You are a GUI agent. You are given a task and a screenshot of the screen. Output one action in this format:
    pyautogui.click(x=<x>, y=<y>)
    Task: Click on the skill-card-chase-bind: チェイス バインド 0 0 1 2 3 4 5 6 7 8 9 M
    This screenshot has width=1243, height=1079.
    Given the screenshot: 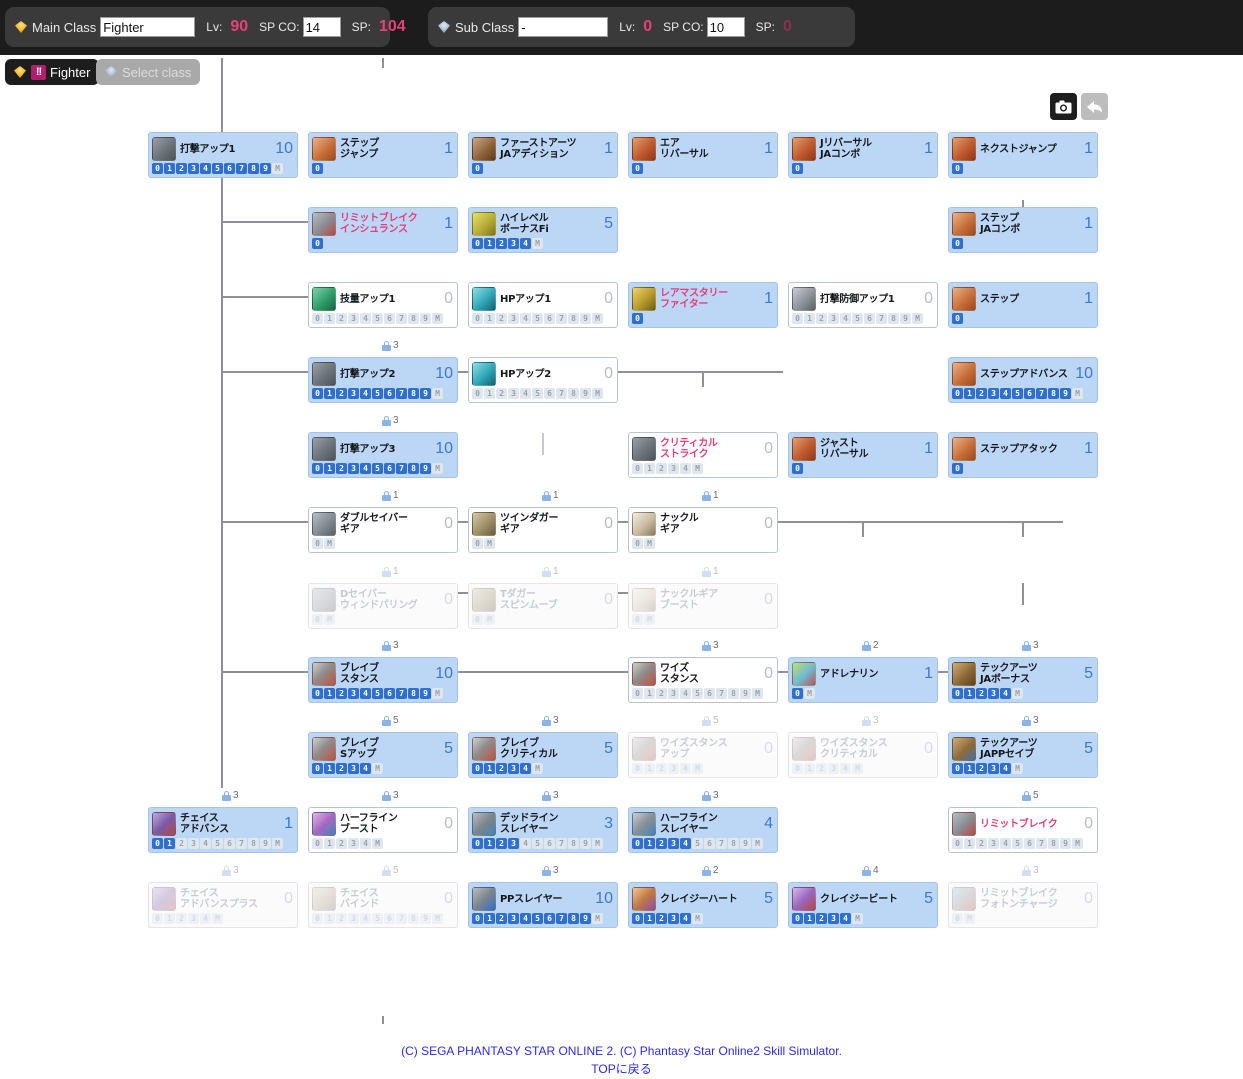 What is the action you would take?
    pyautogui.click(x=383, y=905)
    